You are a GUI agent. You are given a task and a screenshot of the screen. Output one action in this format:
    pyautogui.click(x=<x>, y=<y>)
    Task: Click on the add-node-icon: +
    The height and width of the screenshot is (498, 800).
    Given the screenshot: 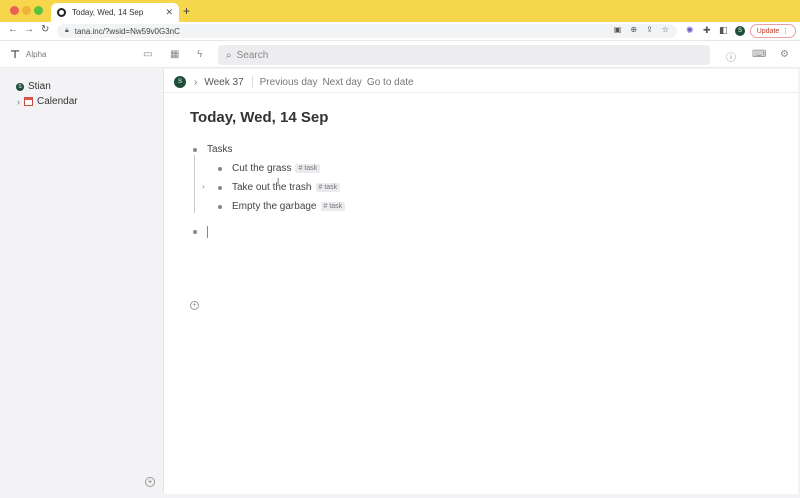 What is the action you would take?
    pyautogui.click(x=194, y=305)
    